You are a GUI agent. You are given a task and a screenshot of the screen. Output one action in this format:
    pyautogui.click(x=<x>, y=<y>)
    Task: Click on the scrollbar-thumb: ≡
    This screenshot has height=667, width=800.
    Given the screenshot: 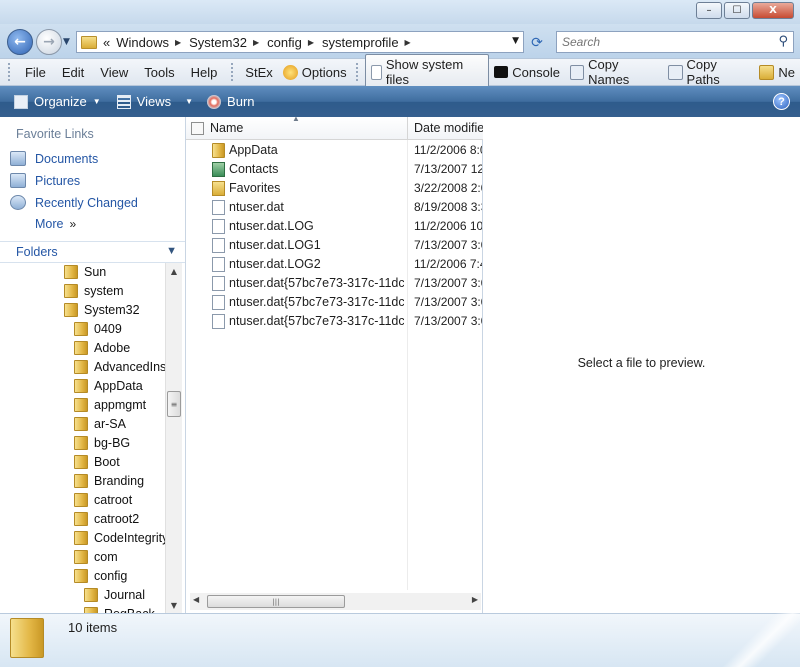 What is the action you would take?
    pyautogui.click(x=174, y=404)
    